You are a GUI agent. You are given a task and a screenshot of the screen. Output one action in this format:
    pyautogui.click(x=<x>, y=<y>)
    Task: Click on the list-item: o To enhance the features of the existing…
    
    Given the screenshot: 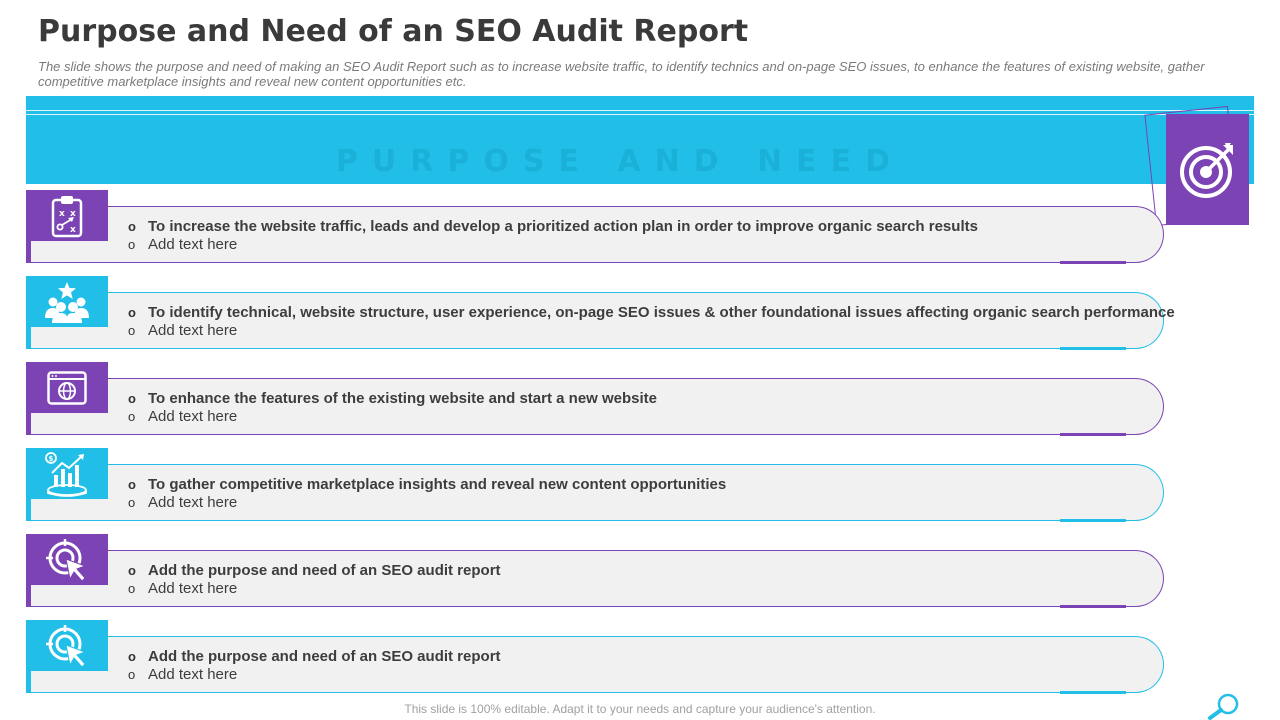 What is the action you would take?
    pyautogui.click(x=596, y=399)
    